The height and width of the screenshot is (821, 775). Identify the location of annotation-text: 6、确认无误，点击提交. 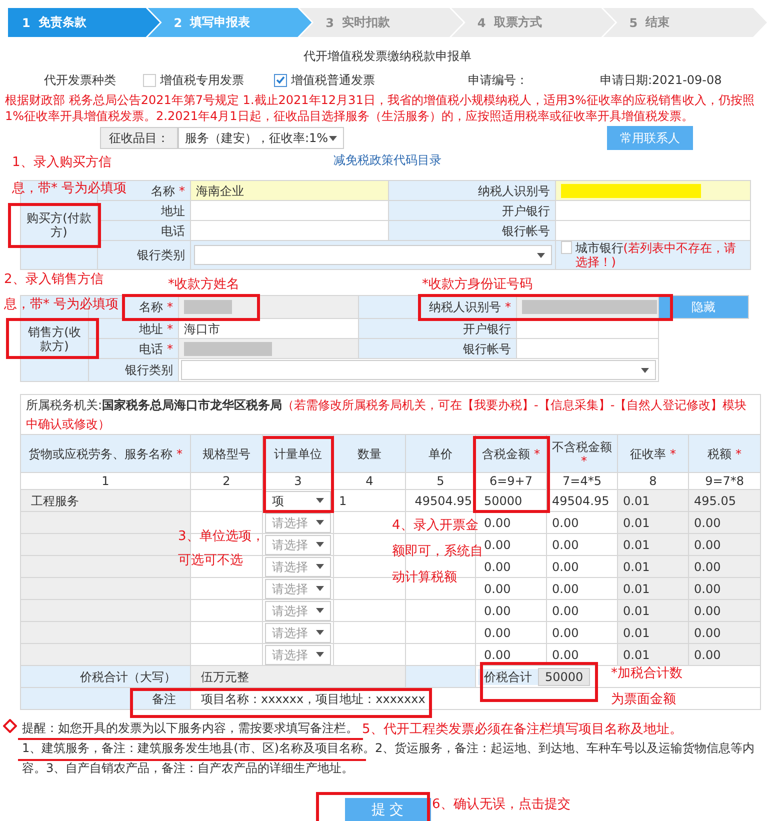
(501, 805).